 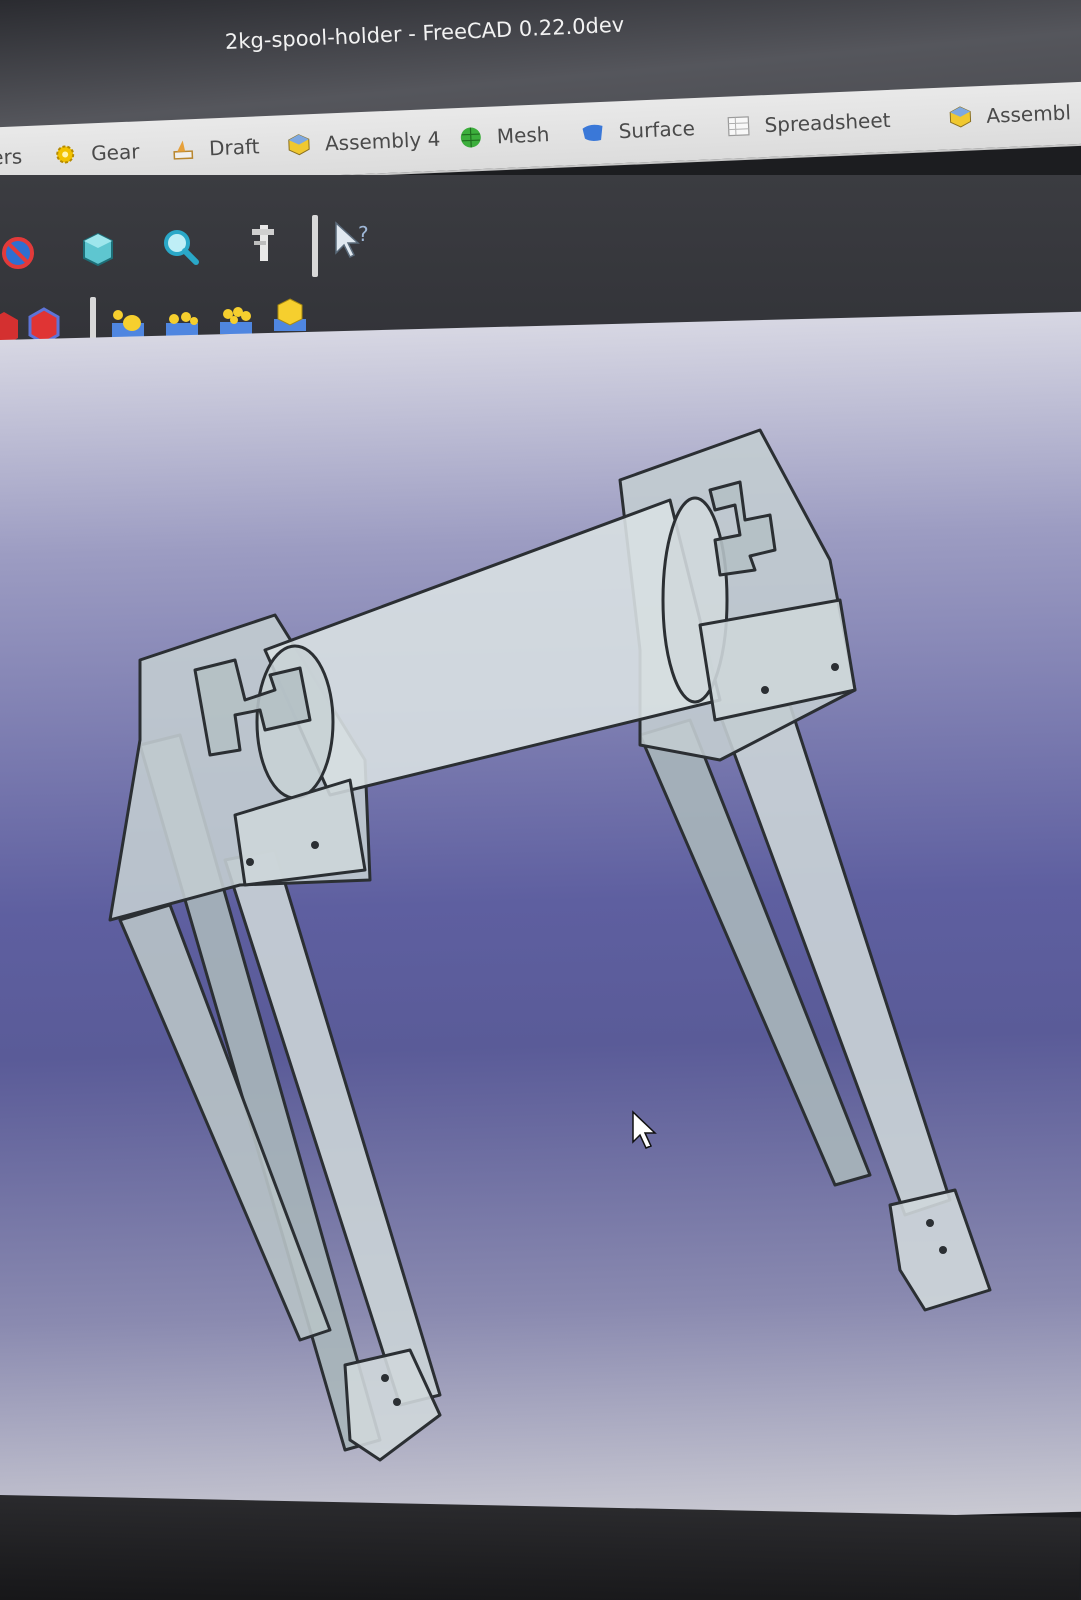 I want to click on assembly4-icon, so click(x=299, y=145).